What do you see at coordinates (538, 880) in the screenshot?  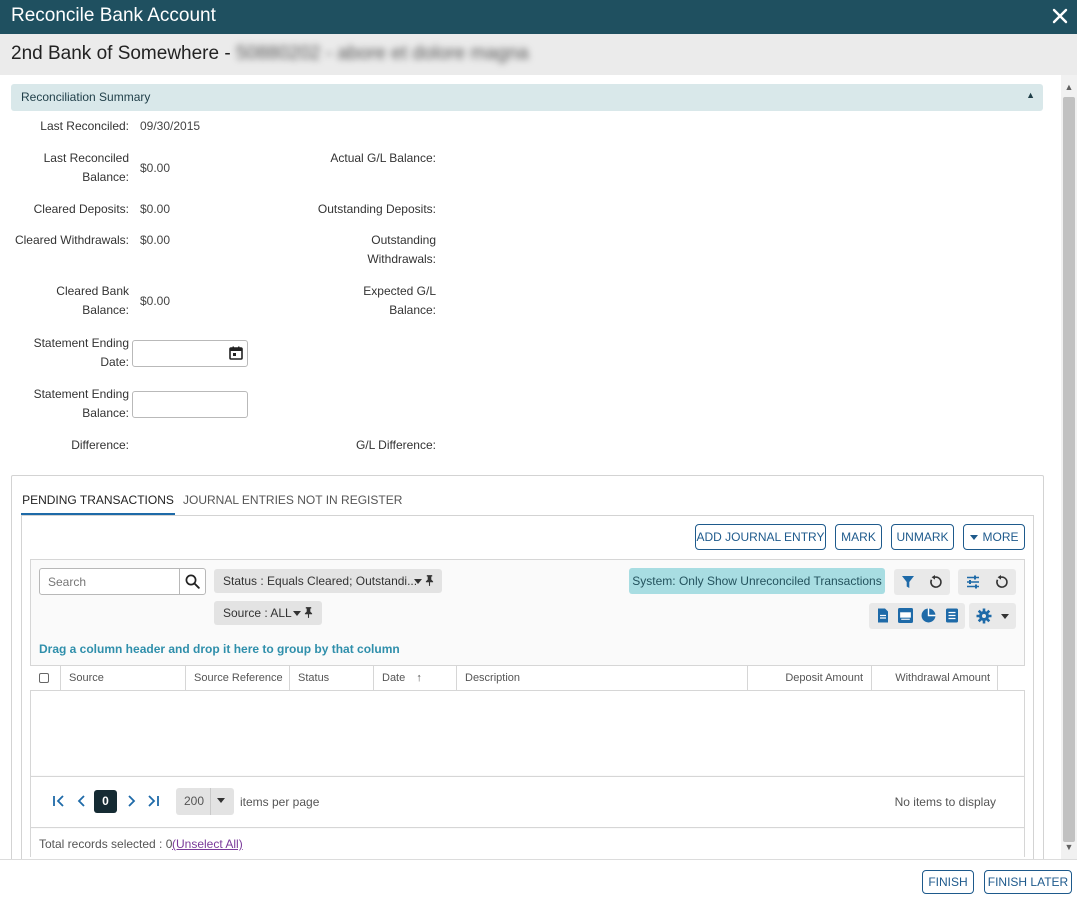 I see `dialog-footer` at bounding box center [538, 880].